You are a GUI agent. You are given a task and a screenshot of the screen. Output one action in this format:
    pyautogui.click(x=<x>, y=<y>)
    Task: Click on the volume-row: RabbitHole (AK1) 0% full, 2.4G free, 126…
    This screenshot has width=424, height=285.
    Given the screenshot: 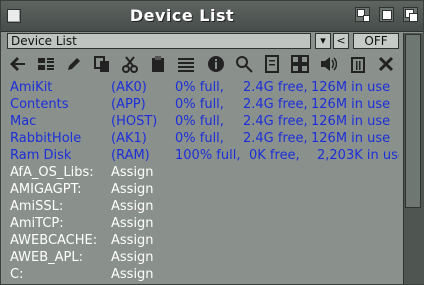 What is the action you would take?
    pyautogui.click(x=203, y=138)
    